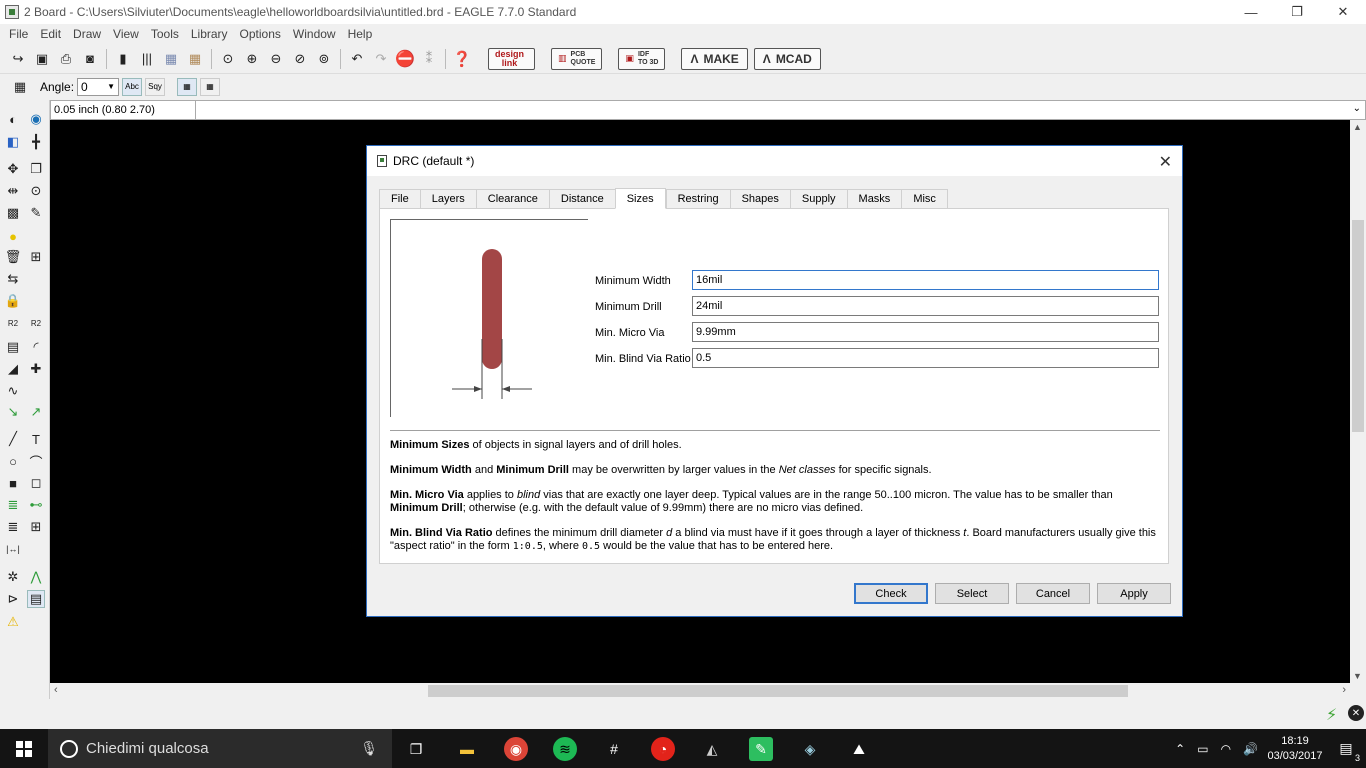  What do you see at coordinates (228, 59) in the screenshot?
I see `zoom-fit-icon: ⊙` at bounding box center [228, 59].